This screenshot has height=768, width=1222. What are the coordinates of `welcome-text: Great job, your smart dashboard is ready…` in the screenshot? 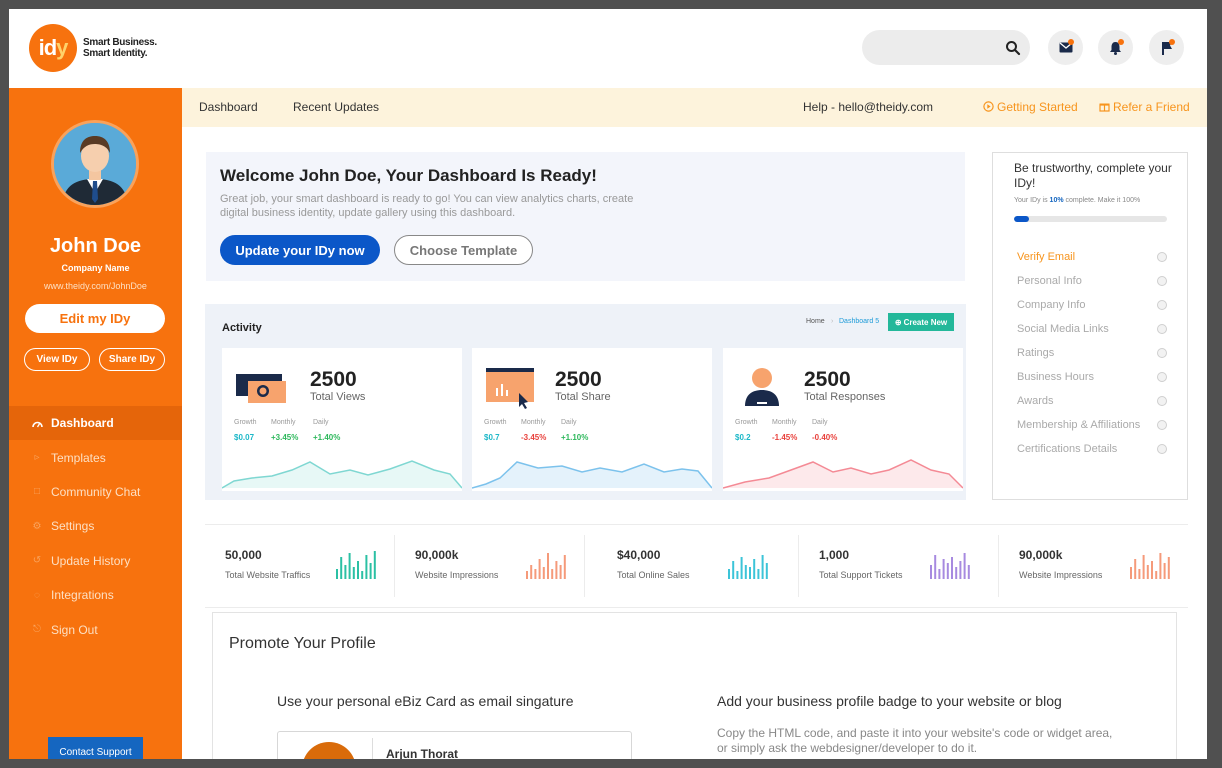 It's located at (427, 206).